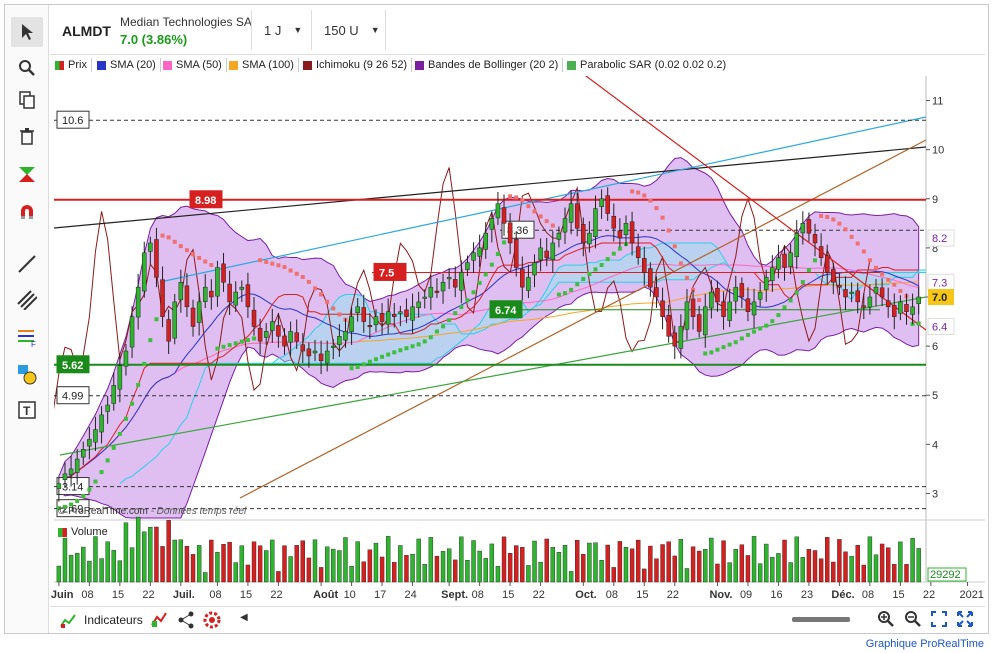  What do you see at coordinates (212, 622) in the screenshot?
I see `settings-icon` at bounding box center [212, 622].